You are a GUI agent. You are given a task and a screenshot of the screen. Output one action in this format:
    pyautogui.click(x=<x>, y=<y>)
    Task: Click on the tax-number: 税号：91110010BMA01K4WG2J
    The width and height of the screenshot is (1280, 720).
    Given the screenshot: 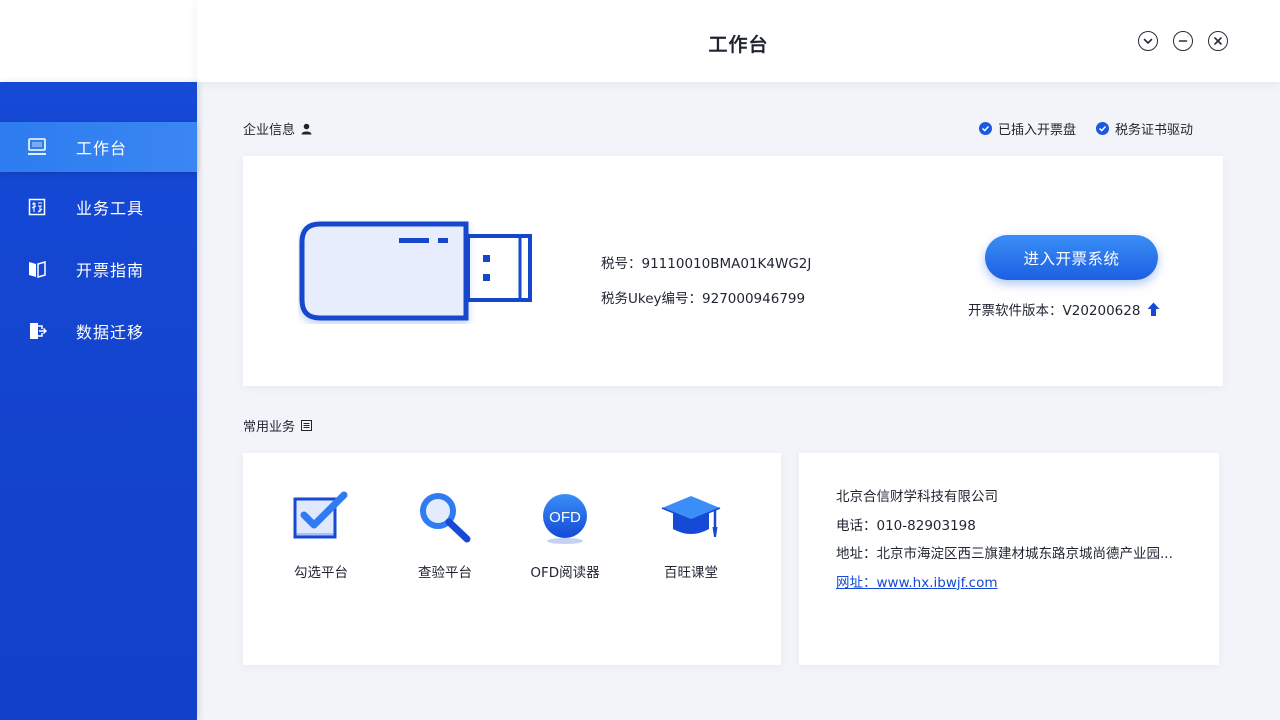 What is the action you would take?
    pyautogui.click(x=706, y=264)
    